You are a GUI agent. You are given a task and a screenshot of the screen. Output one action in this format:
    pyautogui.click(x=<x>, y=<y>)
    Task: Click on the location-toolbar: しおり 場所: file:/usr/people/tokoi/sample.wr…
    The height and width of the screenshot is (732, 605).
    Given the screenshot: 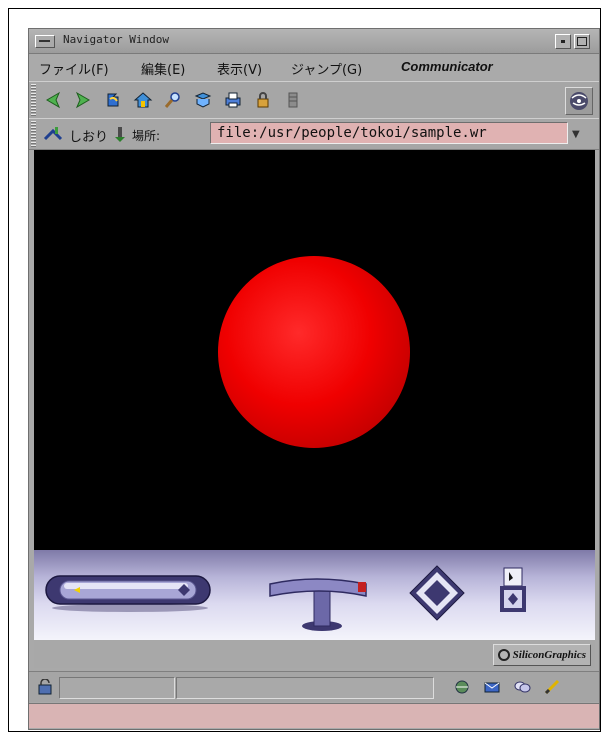 What is the action you would take?
    pyautogui.click(x=314, y=134)
    